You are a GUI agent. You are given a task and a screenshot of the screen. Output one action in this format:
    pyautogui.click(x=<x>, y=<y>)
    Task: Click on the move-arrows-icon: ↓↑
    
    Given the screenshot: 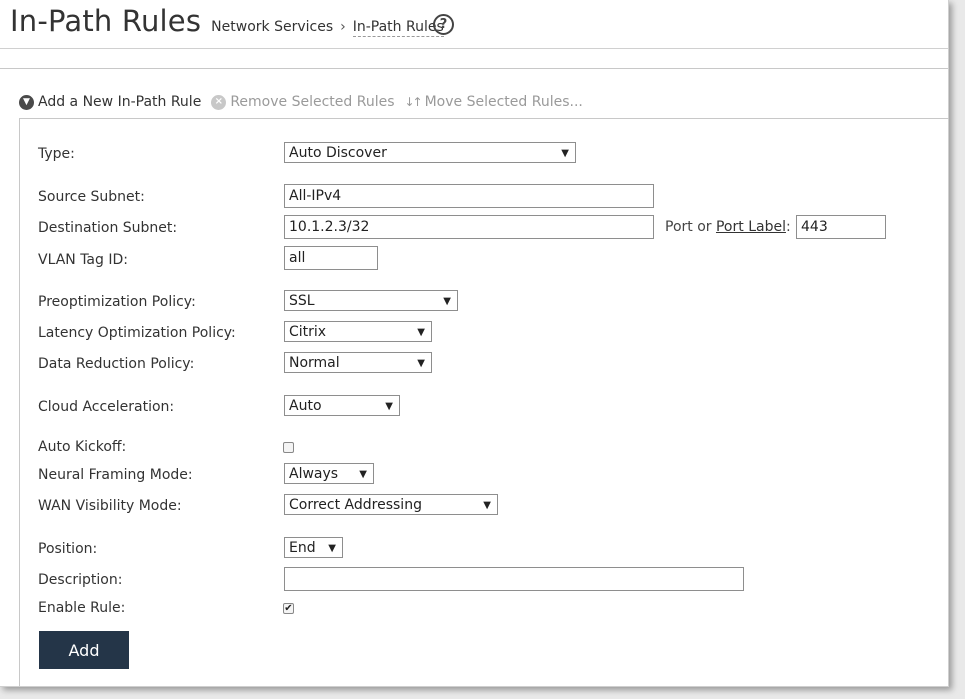 What is the action you would take?
    pyautogui.click(x=413, y=102)
    